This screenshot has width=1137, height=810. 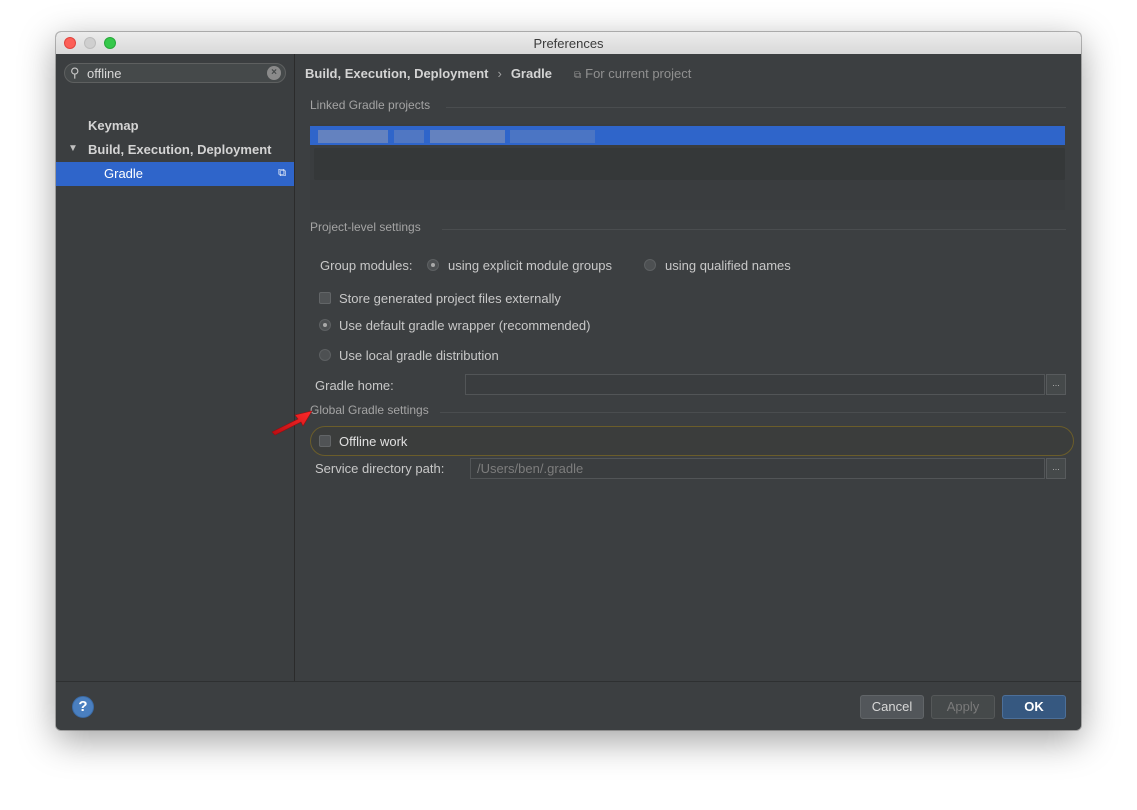 I want to click on sidebar-item-build-execution-deployment: ▼ Build, Execution, Deployment, so click(x=175, y=150).